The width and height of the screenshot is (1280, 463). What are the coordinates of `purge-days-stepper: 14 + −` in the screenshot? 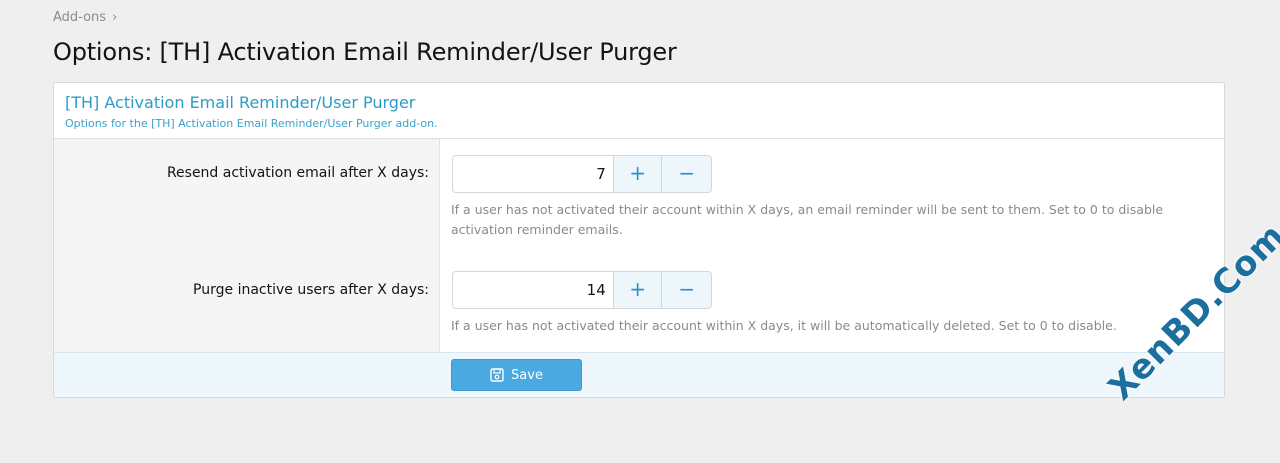 It's located at (582, 290).